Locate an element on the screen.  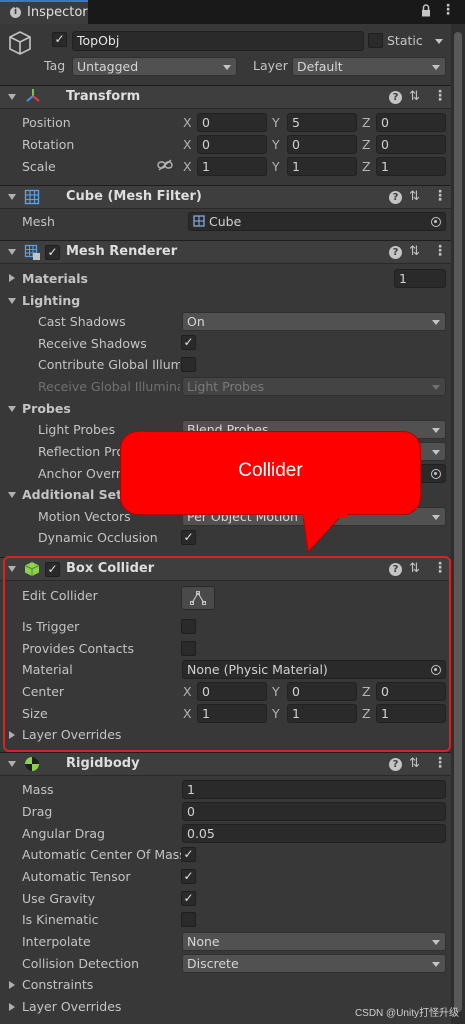
mesh-renderer-enabled-checkbox: ✓ is located at coordinates (52, 252).